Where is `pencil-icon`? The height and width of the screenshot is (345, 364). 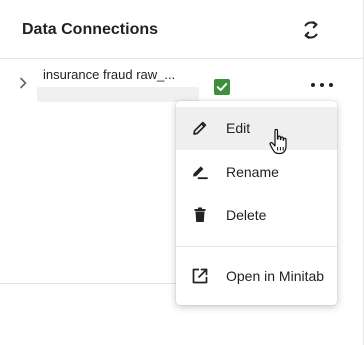 pencil-icon is located at coordinates (200, 128).